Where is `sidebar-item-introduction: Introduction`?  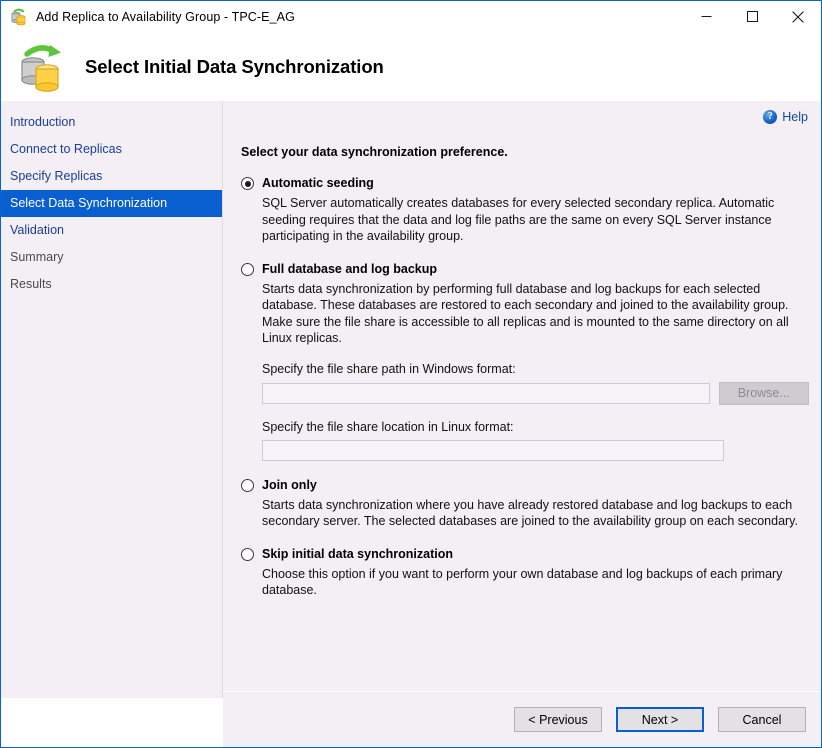 sidebar-item-introduction: Introduction is located at coordinates (111, 122).